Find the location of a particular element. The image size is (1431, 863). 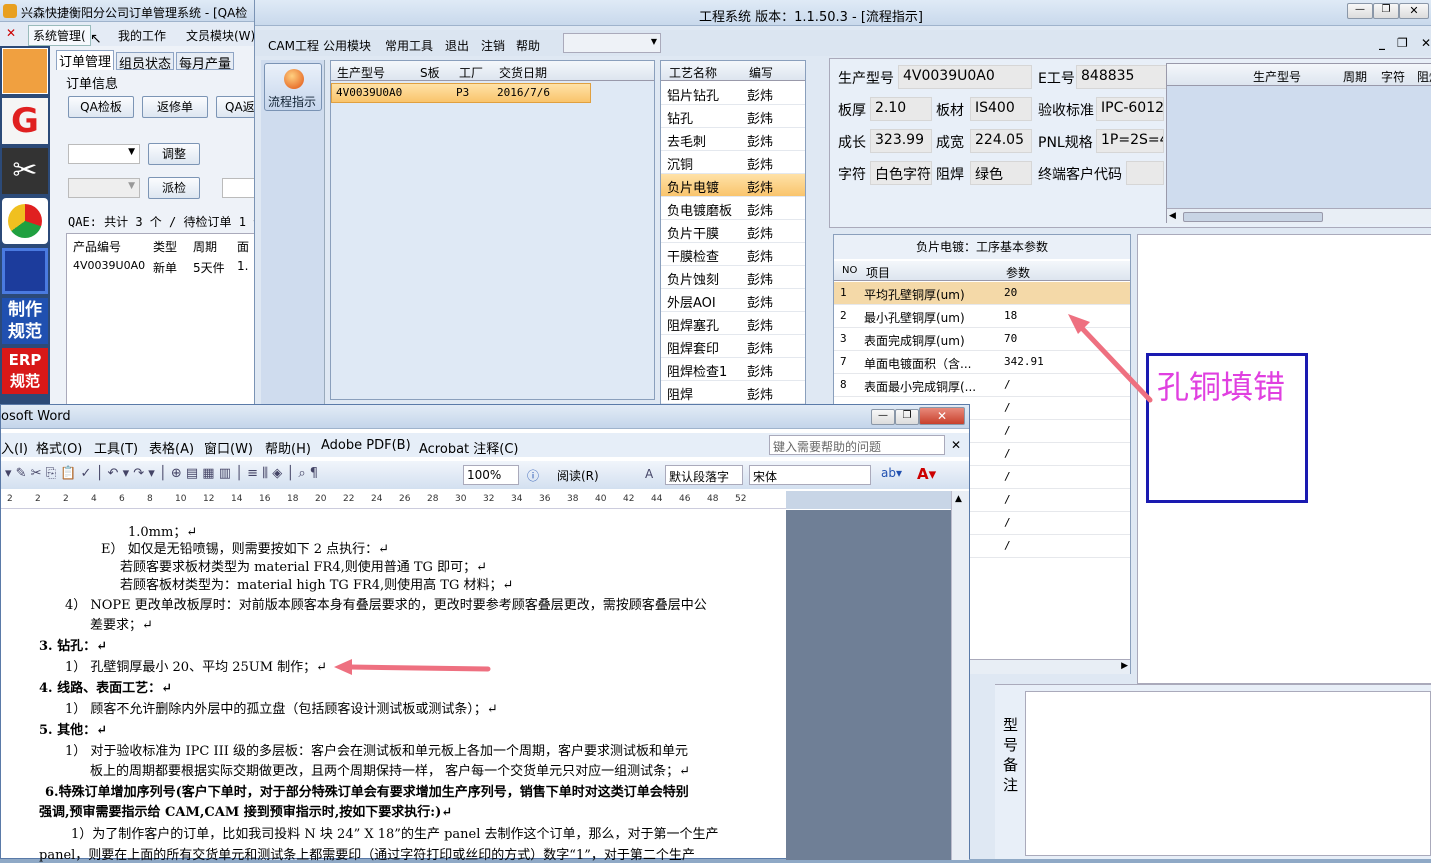

process-row: 钻孔 彭炜 is located at coordinates (733, 116).